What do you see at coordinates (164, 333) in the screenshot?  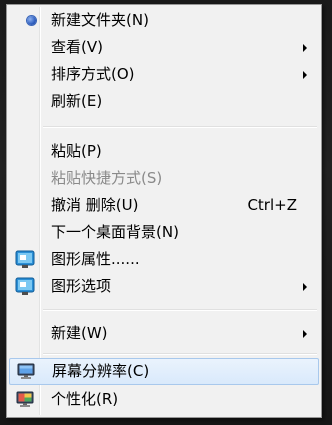 I see `menu-item-new: 新建(W)` at bounding box center [164, 333].